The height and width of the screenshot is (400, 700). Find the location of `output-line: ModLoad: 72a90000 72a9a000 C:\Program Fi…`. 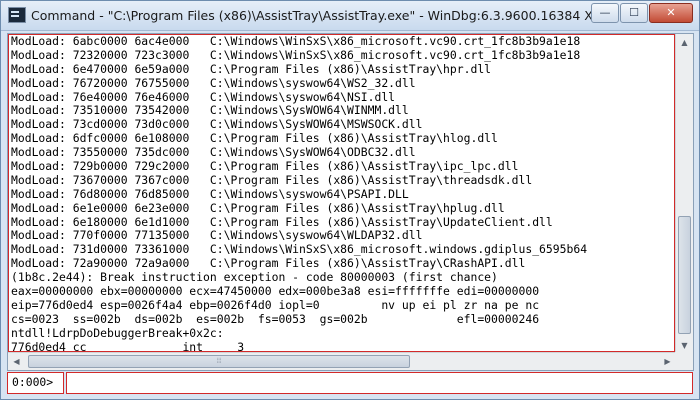

output-line: ModLoad: 72a90000 72a9a000 C:\Program Fi… is located at coordinates (268, 264).